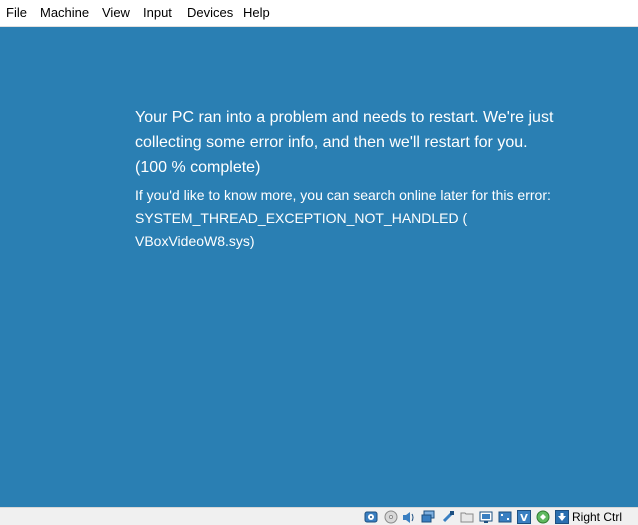 The width and height of the screenshot is (638, 525). What do you see at coordinates (319, 516) in the screenshot?
I see `status-bar: V Right Ctrl` at bounding box center [319, 516].